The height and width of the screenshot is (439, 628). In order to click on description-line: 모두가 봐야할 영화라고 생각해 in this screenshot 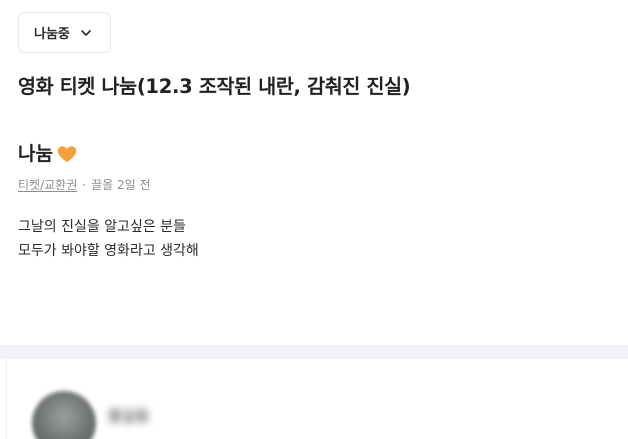, I will do `click(108, 251)`.